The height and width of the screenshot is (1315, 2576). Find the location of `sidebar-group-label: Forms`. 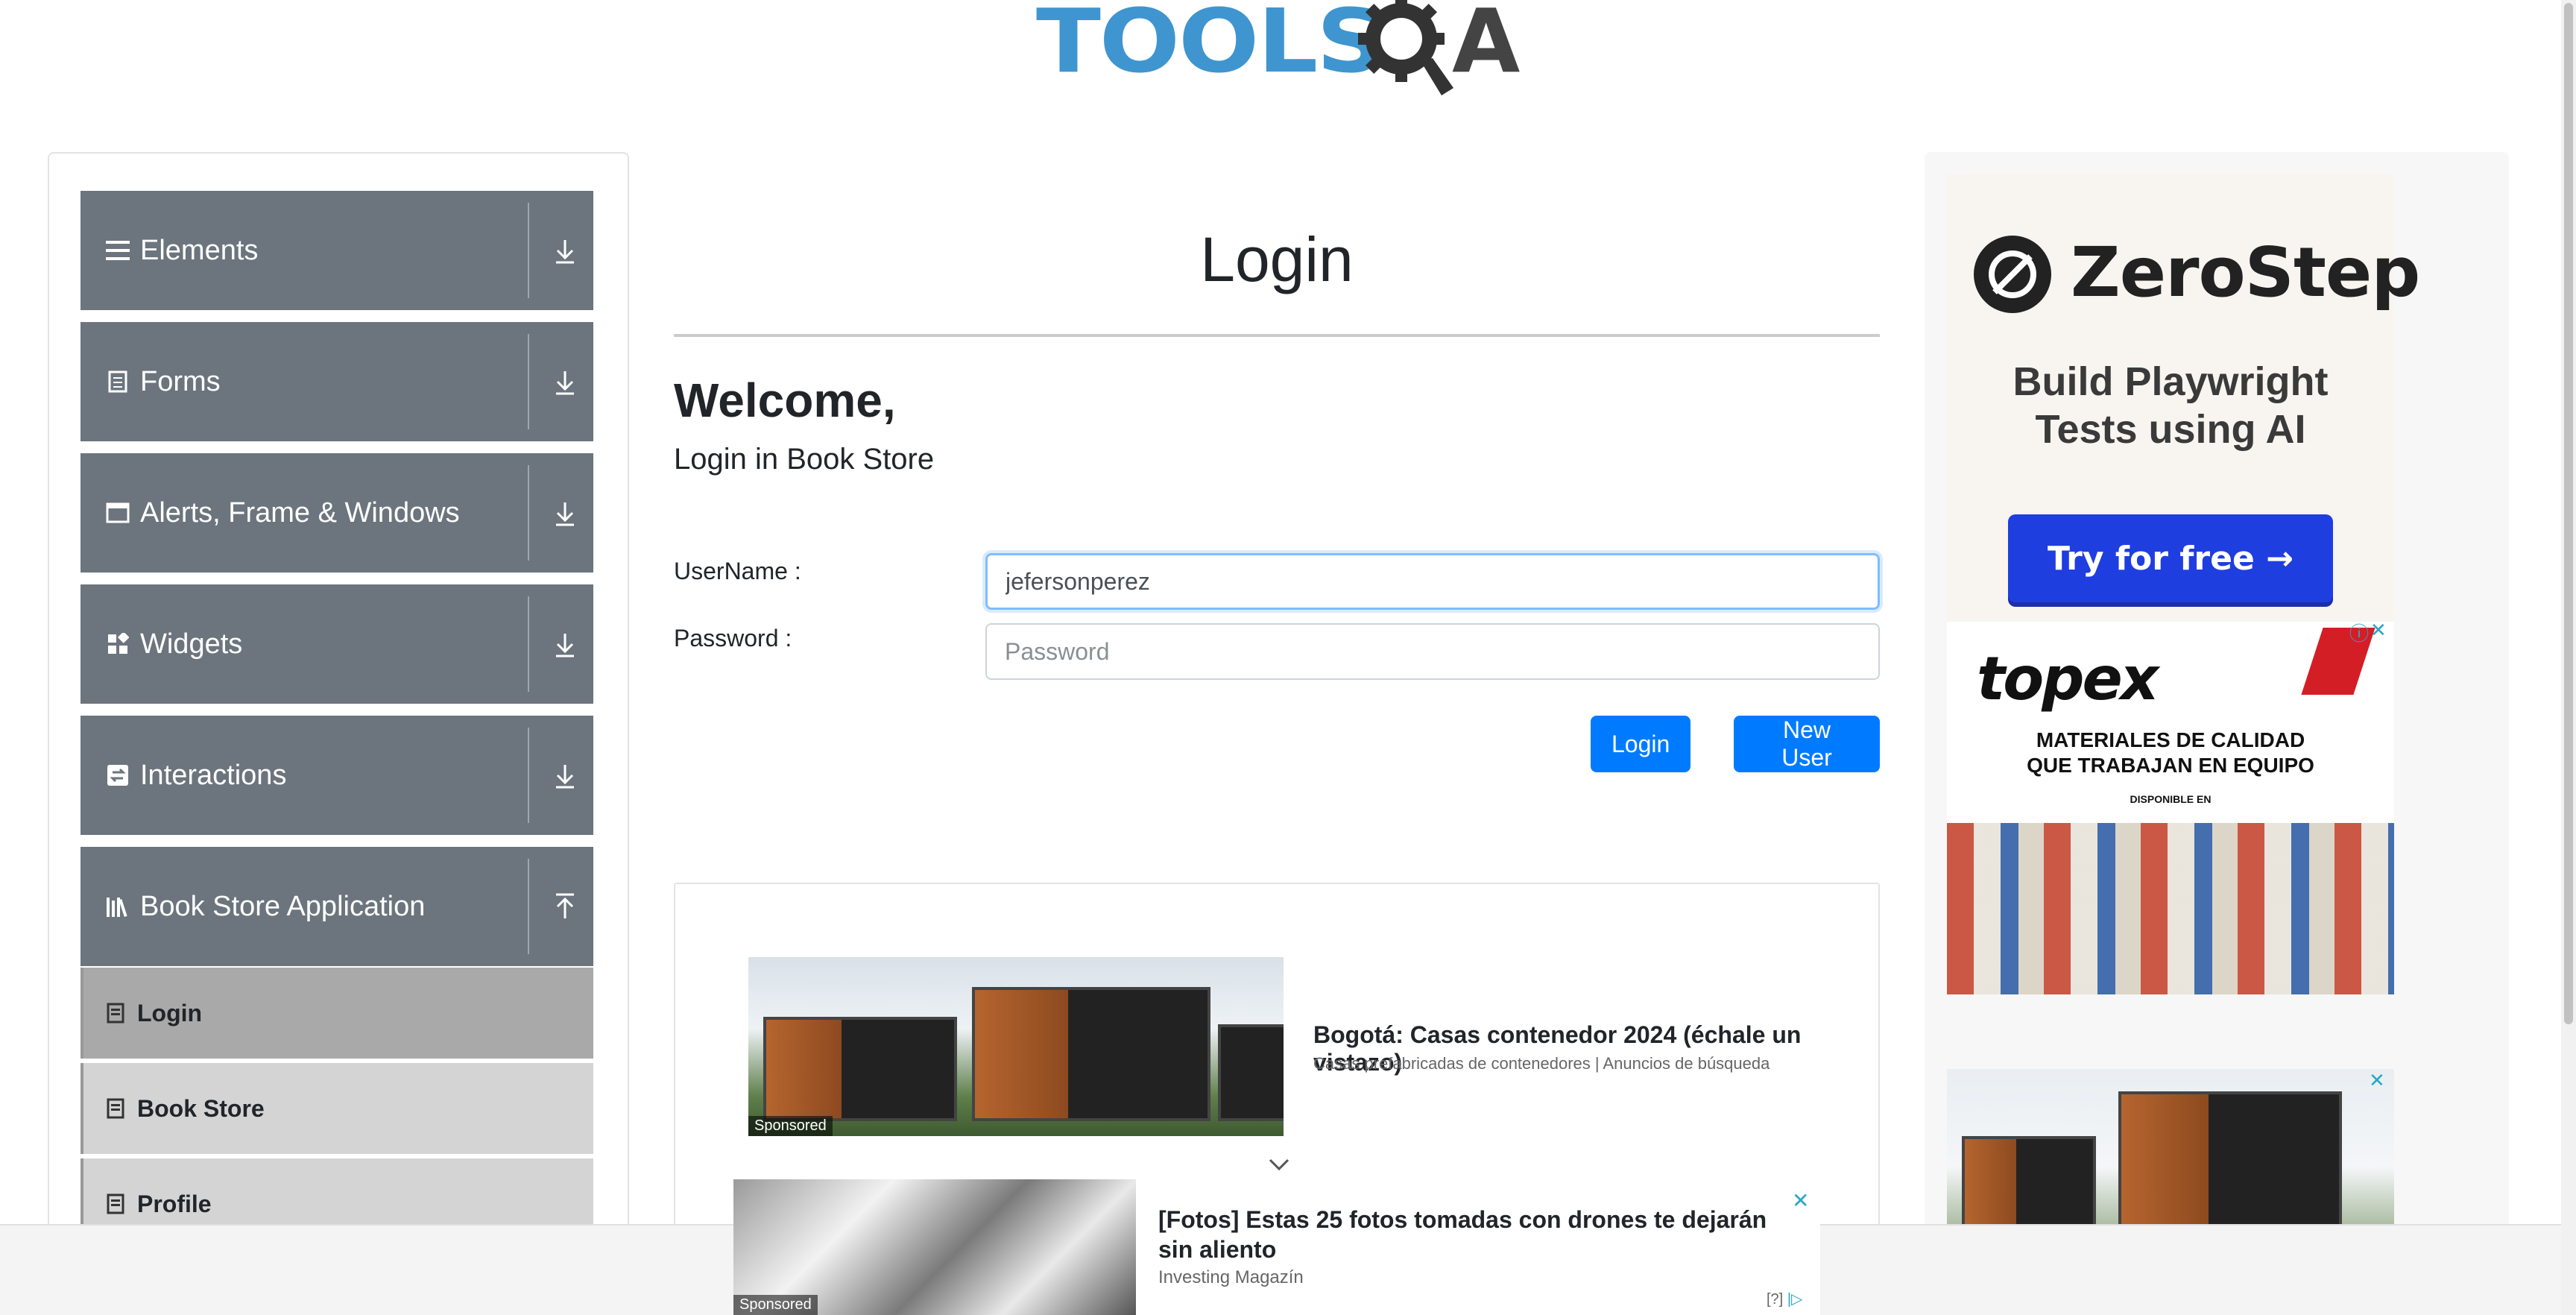

sidebar-group-label: Forms is located at coordinates (180, 381).